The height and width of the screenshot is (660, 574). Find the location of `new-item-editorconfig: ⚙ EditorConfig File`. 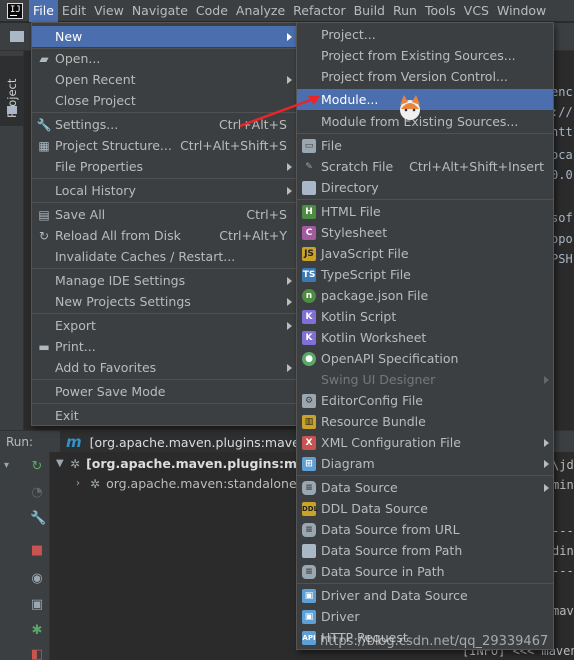

new-item-editorconfig: ⚙ EditorConfig File is located at coordinates (425, 400).